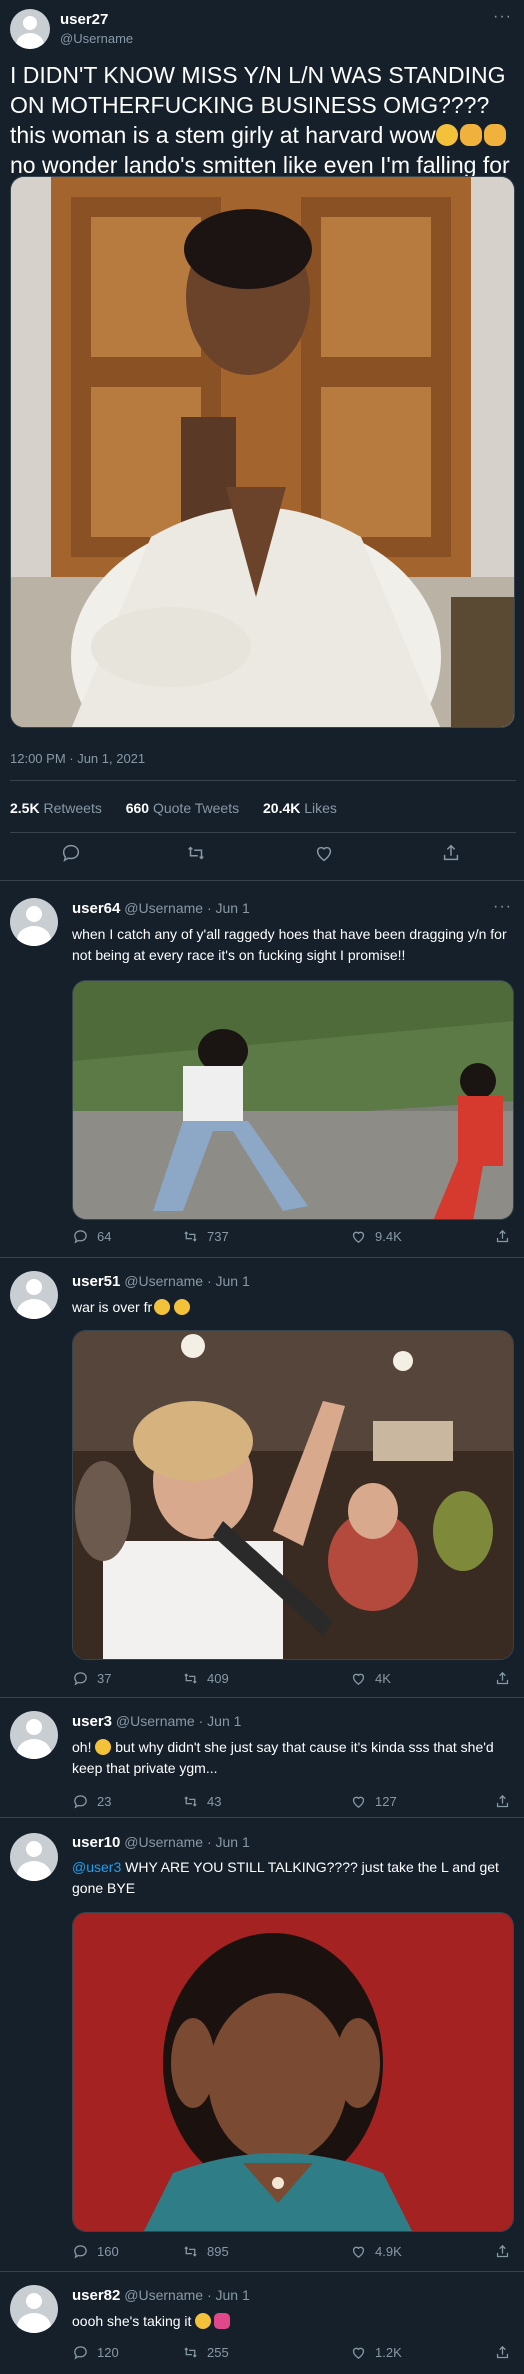 Image resolution: width=524 pixels, height=2374 pixels. Describe the element at coordinates (293, 1239) in the screenshot. I see `tweet-actions: 64 737 9.4K` at that location.